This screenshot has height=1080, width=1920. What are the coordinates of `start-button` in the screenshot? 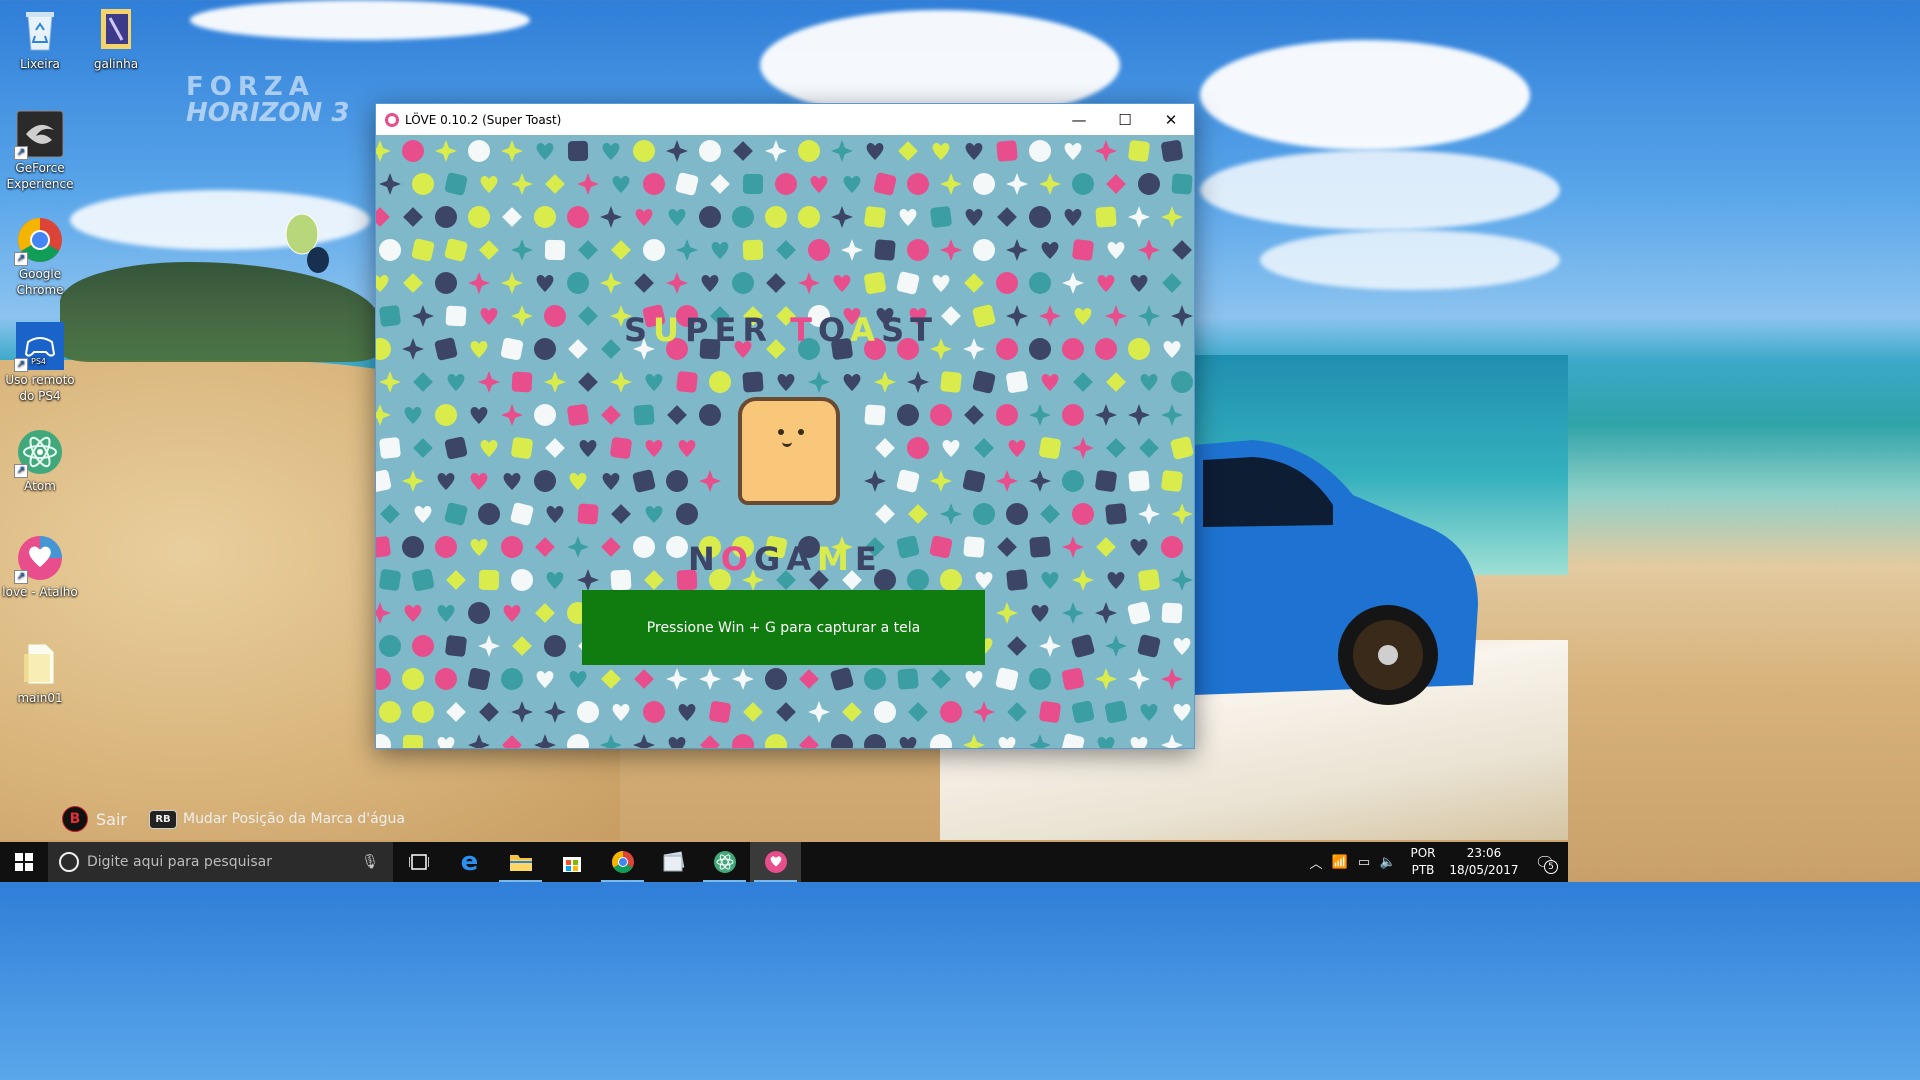 It's located at (24, 862).